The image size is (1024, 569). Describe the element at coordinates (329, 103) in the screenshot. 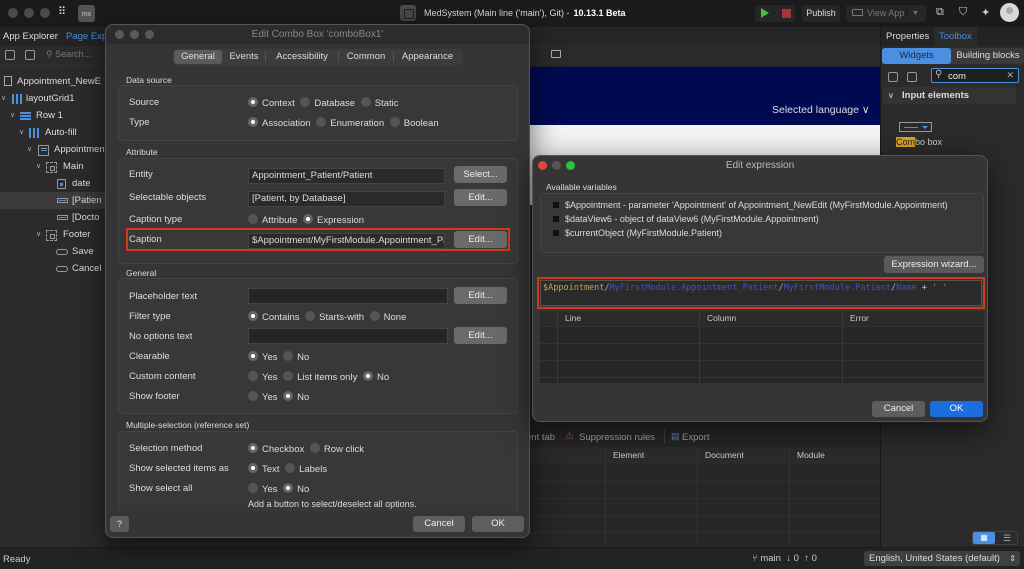

I see `radio-database: Database` at that location.